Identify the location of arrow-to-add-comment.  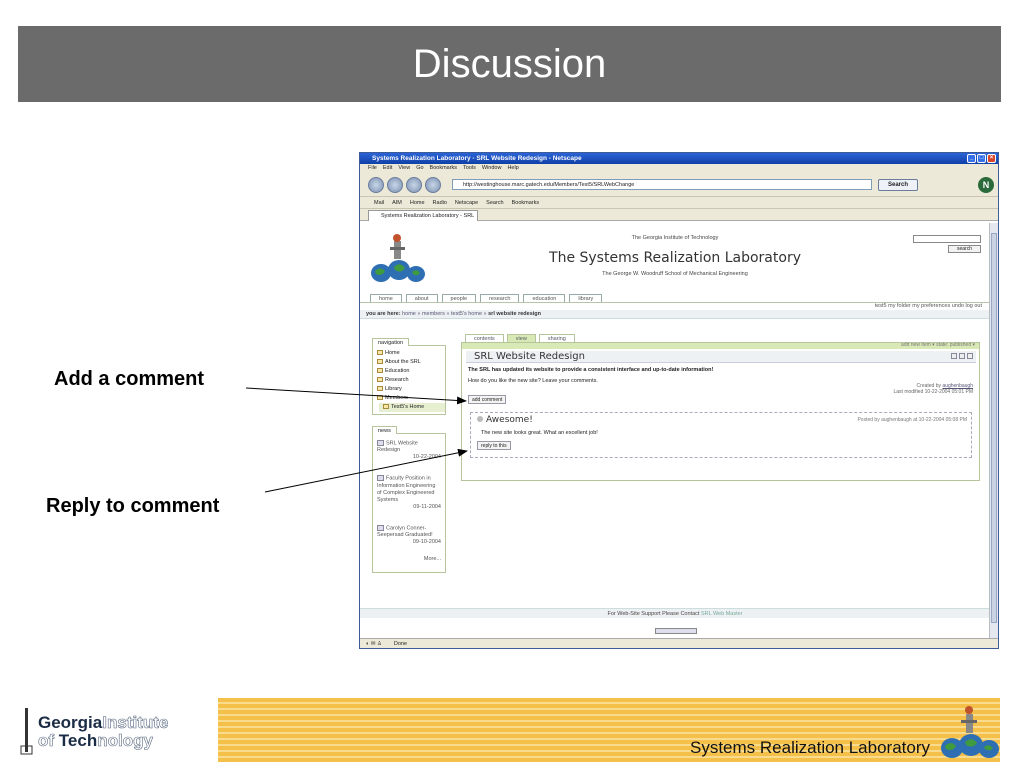
(356, 396).